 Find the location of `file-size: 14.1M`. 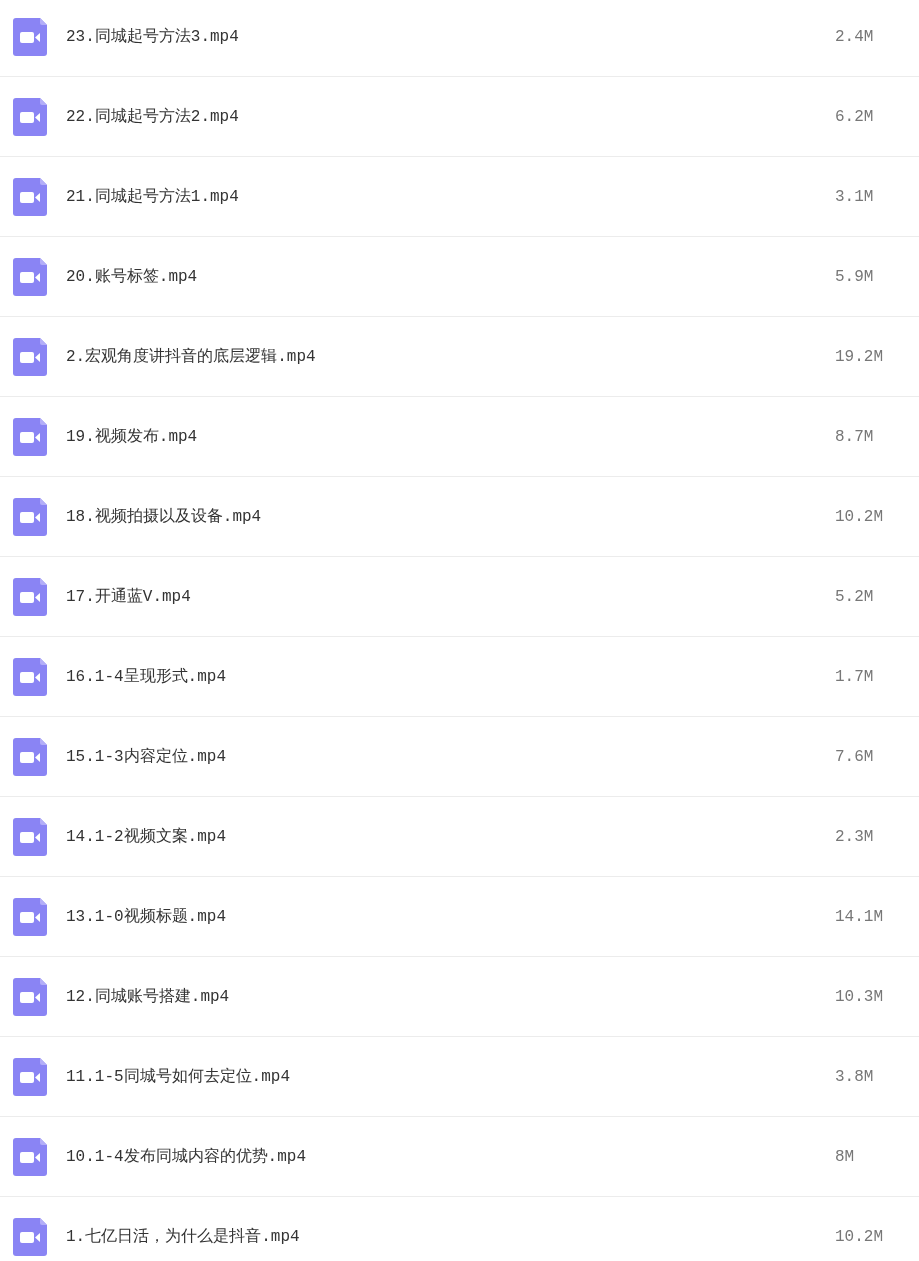

file-size: 14.1M is located at coordinates (859, 917).